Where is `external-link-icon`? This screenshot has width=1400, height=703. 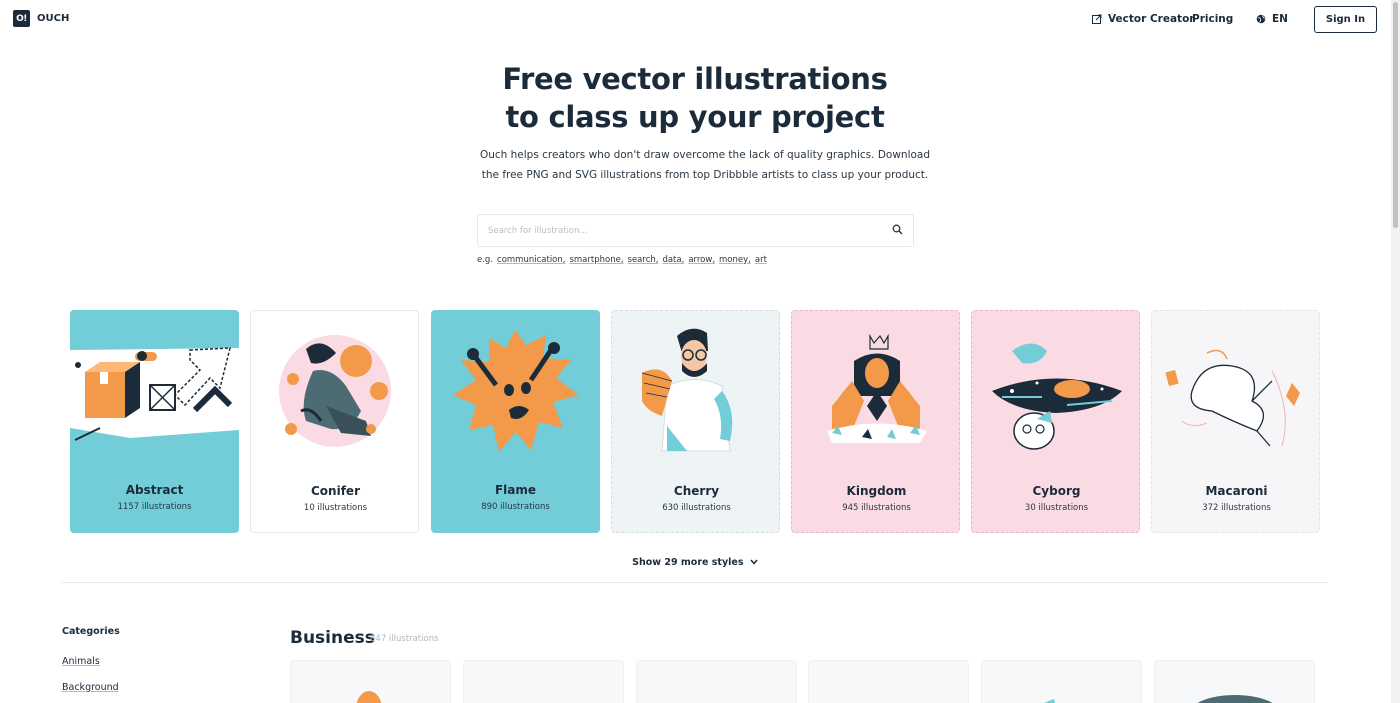
external-link-icon is located at coordinates (1097, 19).